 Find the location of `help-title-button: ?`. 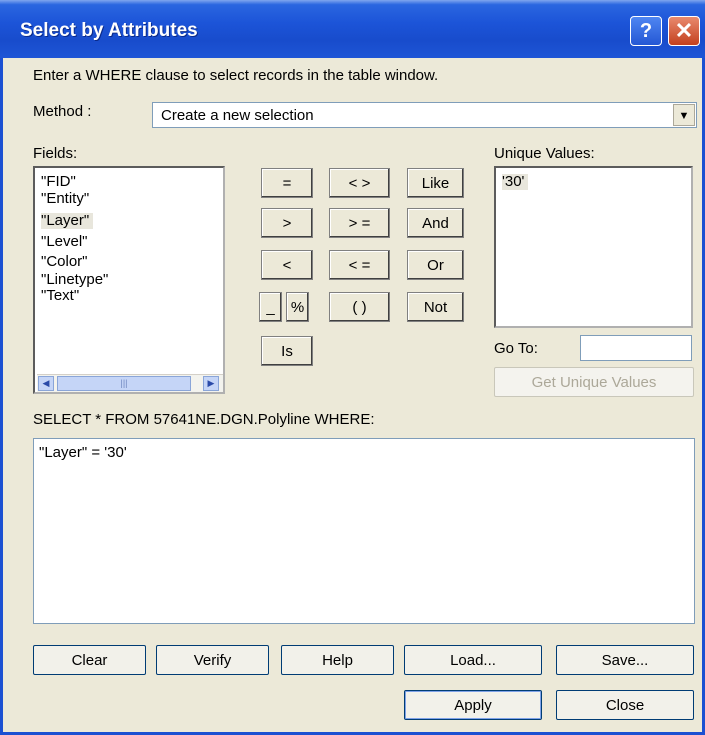

help-title-button: ? is located at coordinates (646, 31).